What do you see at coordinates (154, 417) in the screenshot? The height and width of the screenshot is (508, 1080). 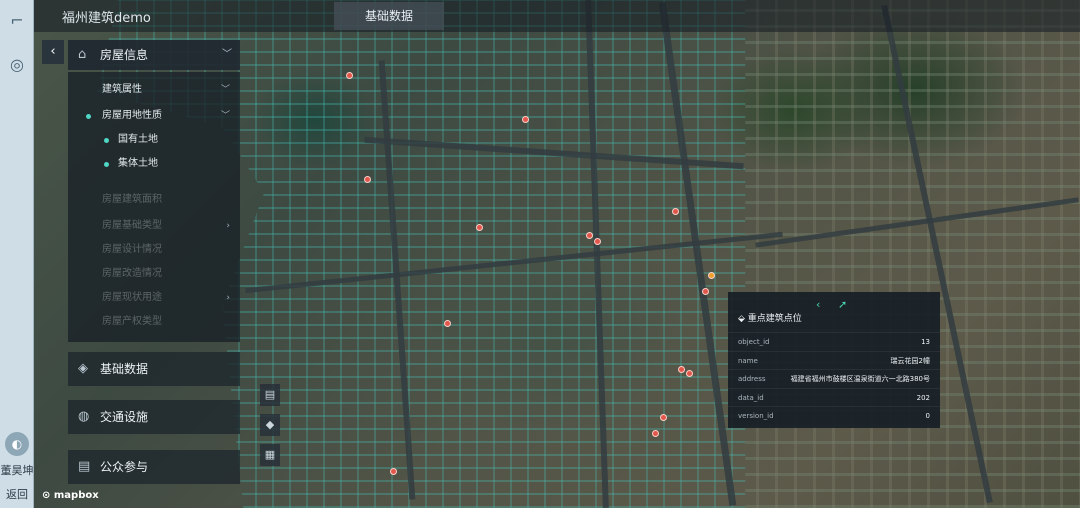 I see `section-traffic: ◍ 交通设施` at bounding box center [154, 417].